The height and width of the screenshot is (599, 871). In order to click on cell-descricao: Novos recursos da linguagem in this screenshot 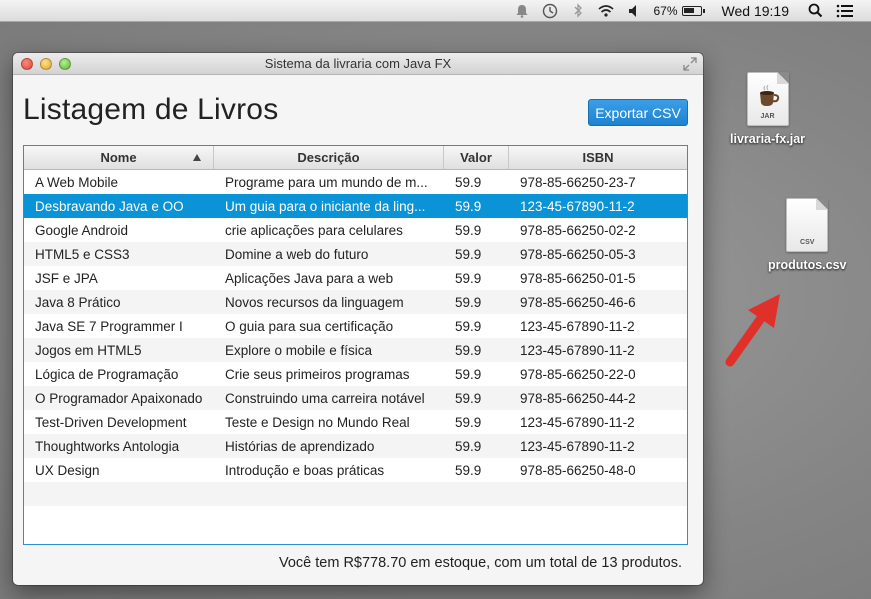, I will do `click(314, 302)`.